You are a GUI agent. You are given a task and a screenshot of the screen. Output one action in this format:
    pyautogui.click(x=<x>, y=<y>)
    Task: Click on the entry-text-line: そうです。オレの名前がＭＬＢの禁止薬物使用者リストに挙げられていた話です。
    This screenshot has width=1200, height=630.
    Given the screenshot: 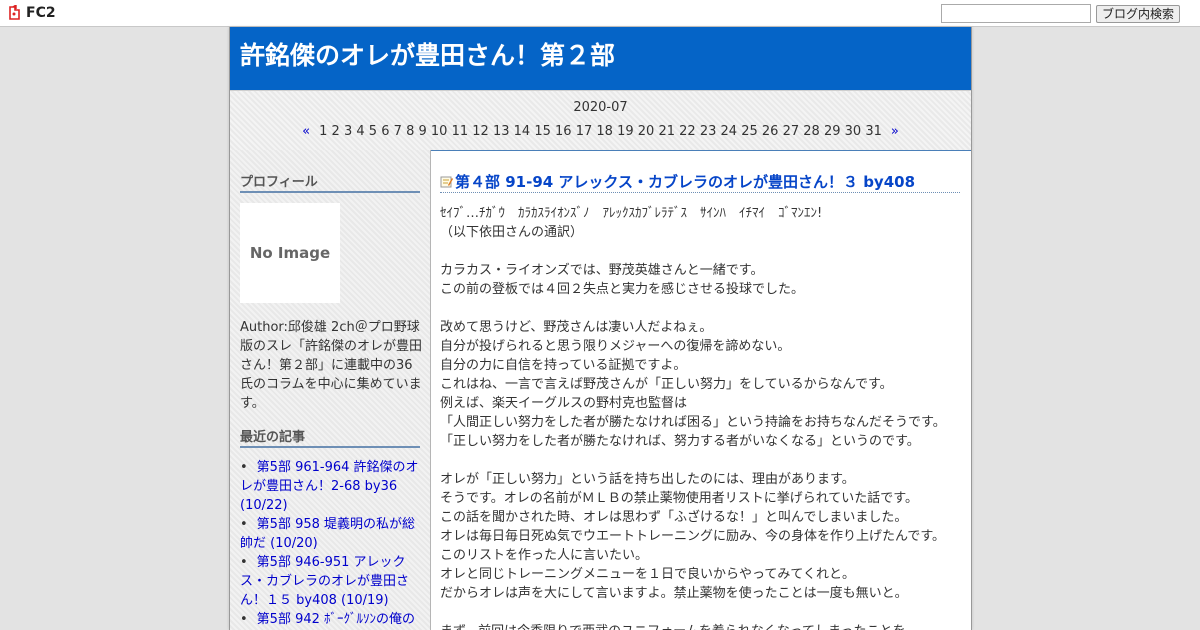 What is the action you would take?
    pyautogui.click(x=679, y=498)
    